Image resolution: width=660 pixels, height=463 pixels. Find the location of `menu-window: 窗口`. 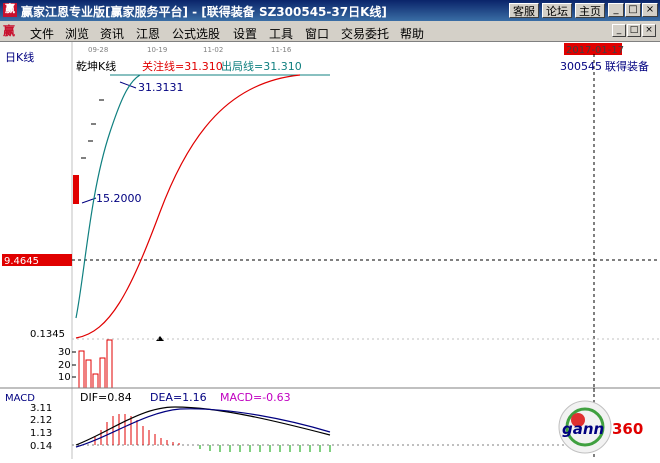

menu-window: 窗口 is located at coordinates (317, 33).